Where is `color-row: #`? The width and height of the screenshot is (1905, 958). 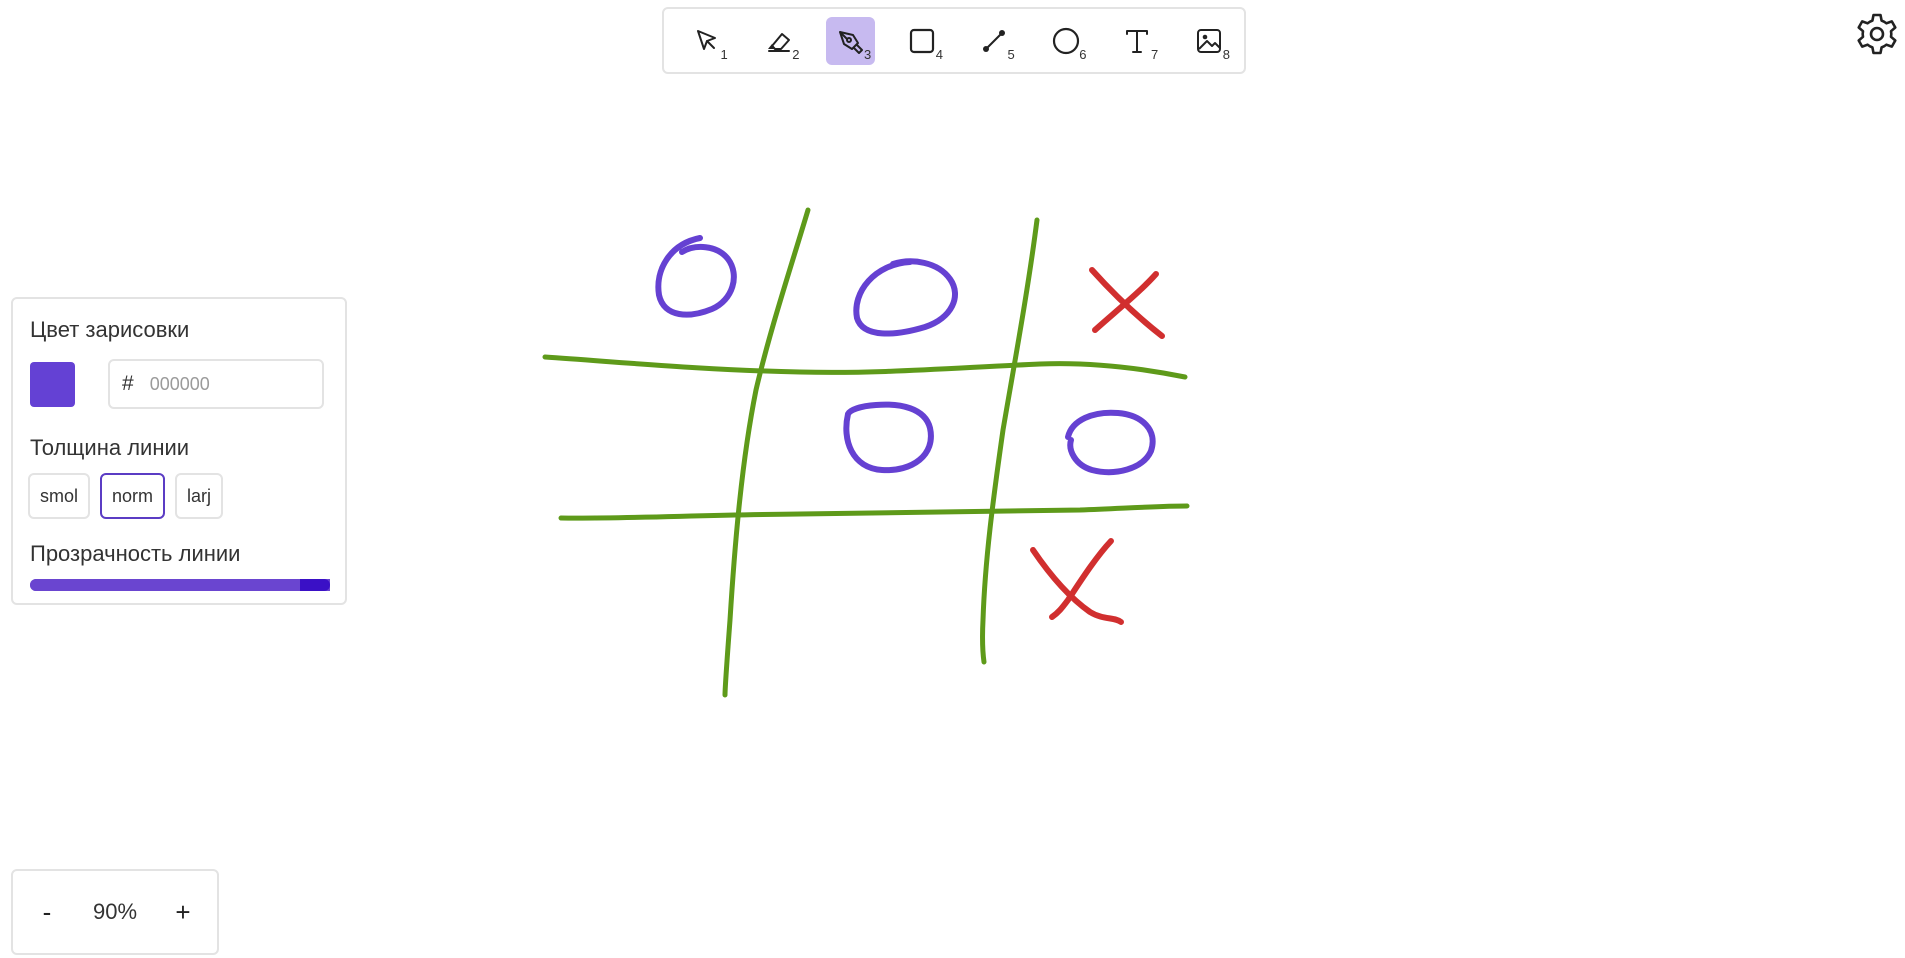
color-row: # is located at coordinates (180, 384).